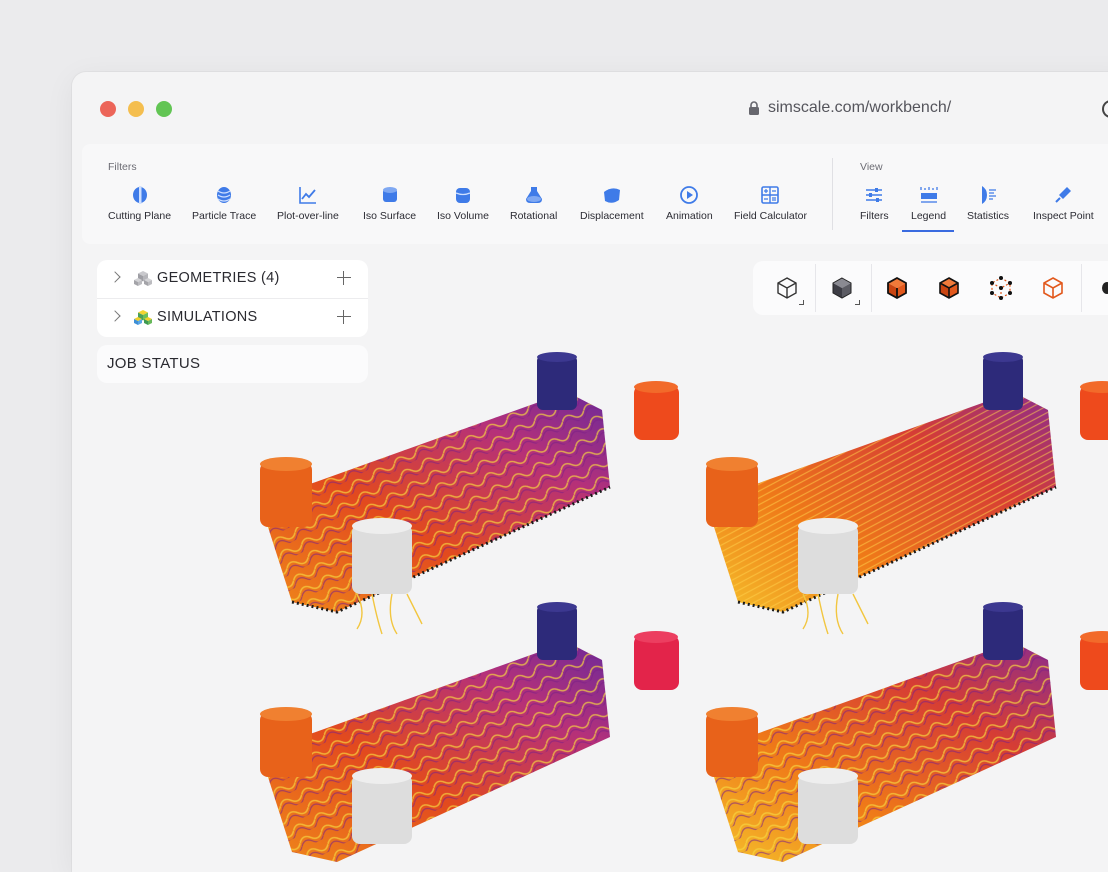 This screenshot has height=872, width=1108. I want to click on geometries-text: GEOMETRIES (4), so click(218, 278).